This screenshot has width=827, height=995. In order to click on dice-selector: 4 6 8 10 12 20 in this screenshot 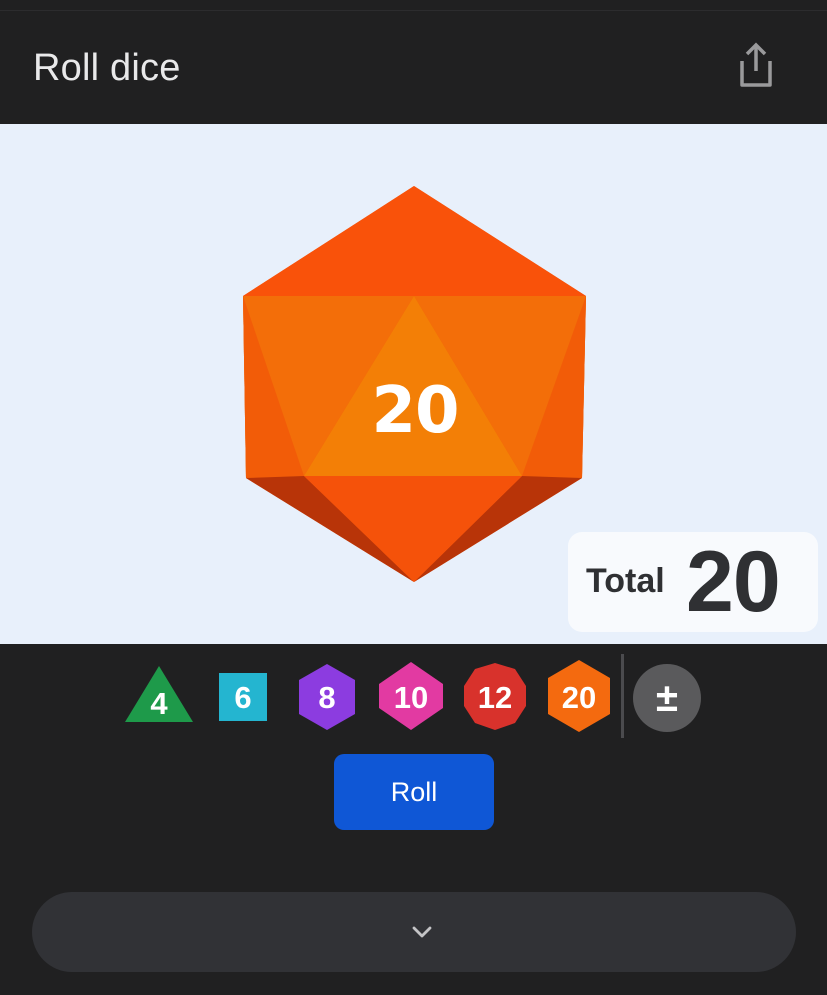, I will do `click(413, 698)`.